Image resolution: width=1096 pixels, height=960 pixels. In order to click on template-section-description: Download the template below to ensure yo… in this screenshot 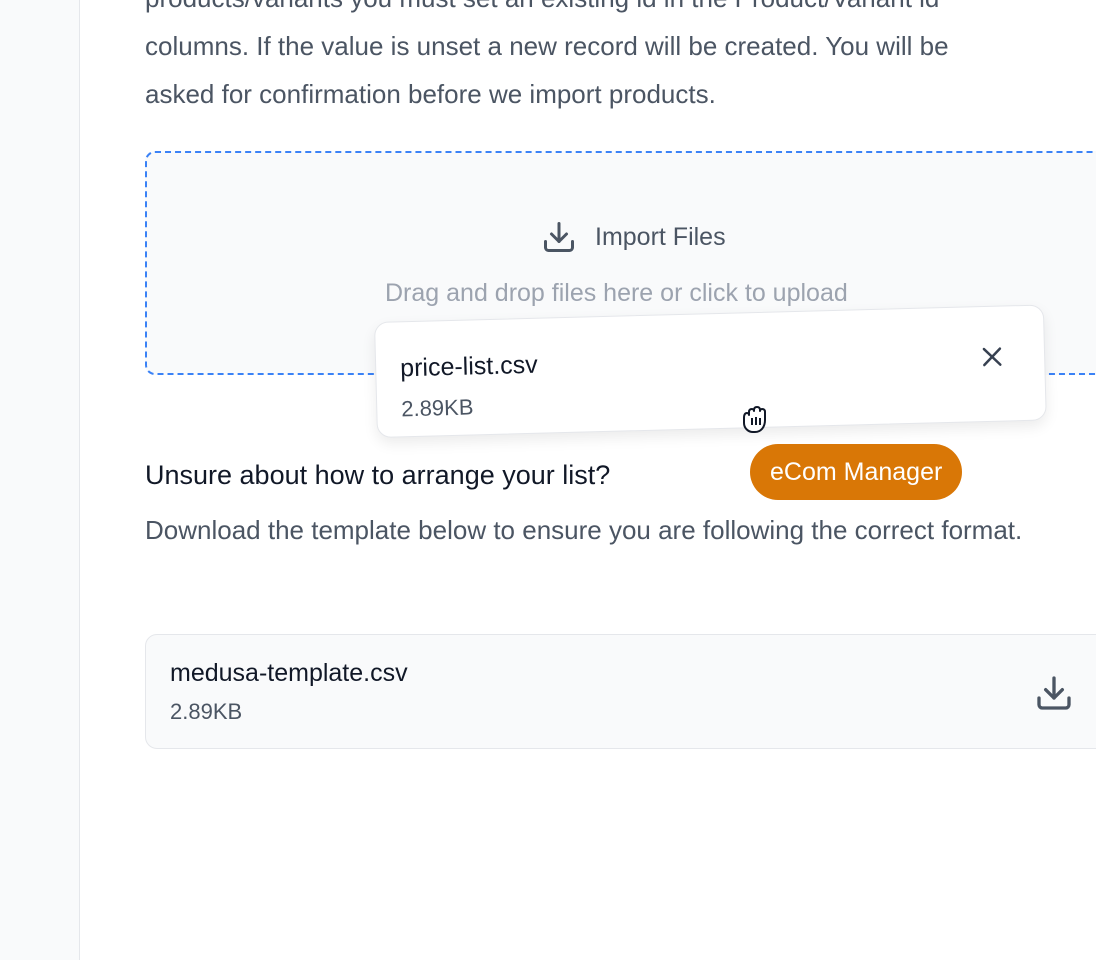, I will do `click(584, 530)`.